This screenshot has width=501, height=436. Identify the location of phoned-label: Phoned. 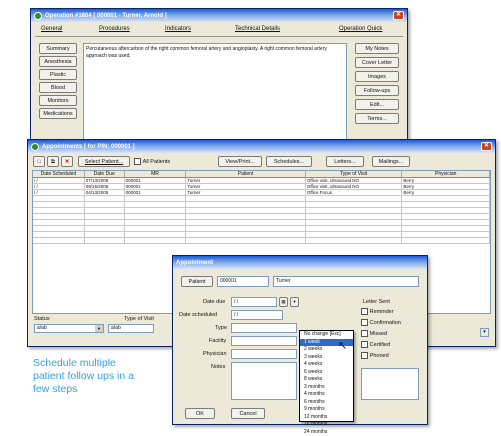
(379, 356).